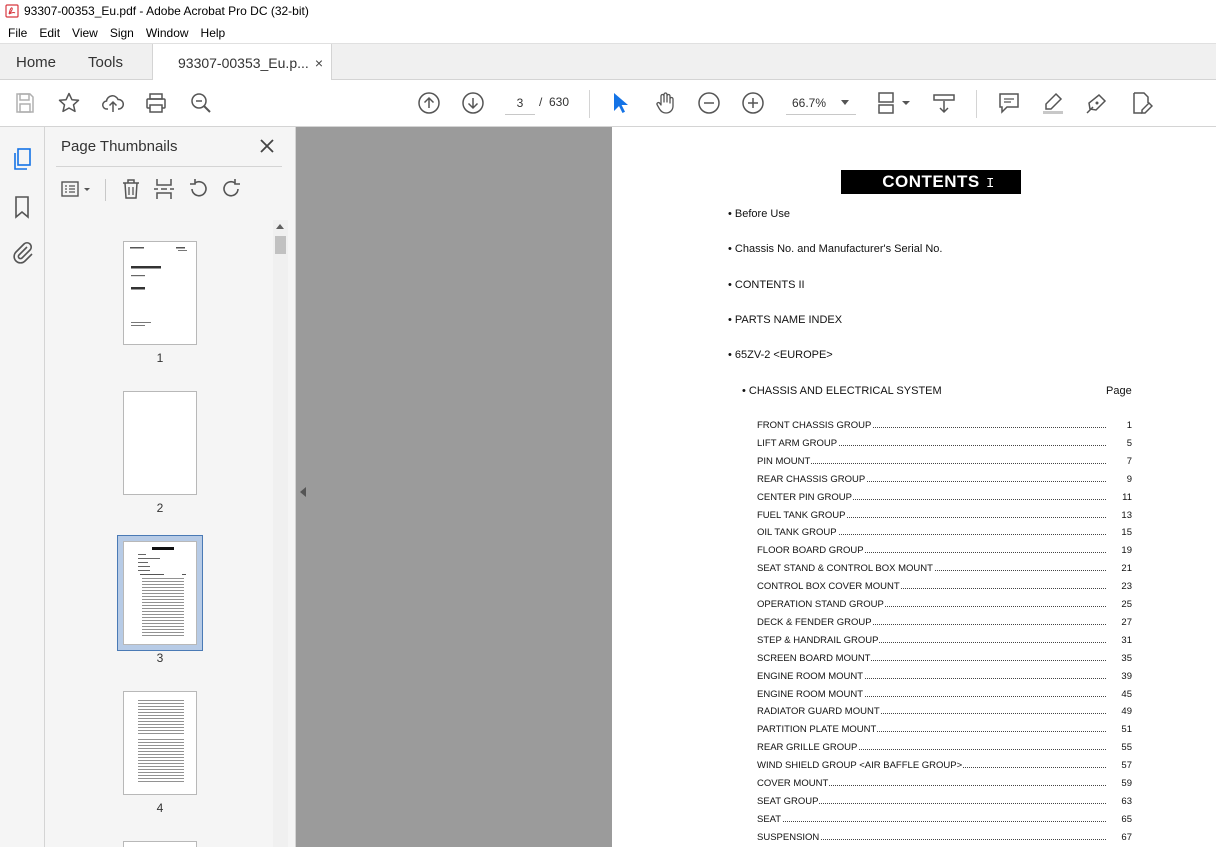  Describe the element at coordinates (665, 103) in the screenshot. I see `hand-tool-icon` at that location.